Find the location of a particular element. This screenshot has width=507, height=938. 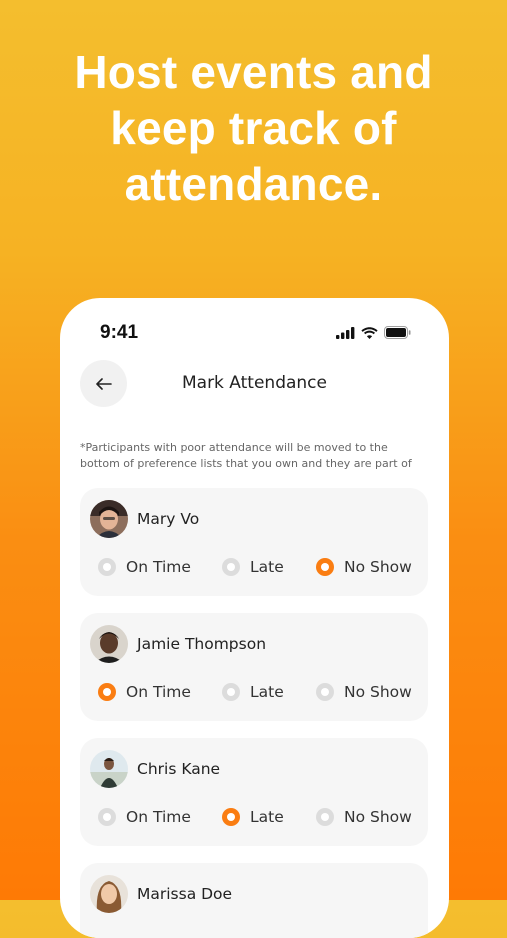

participant-card: Marissa Doe is located at coordinates (254, 900).